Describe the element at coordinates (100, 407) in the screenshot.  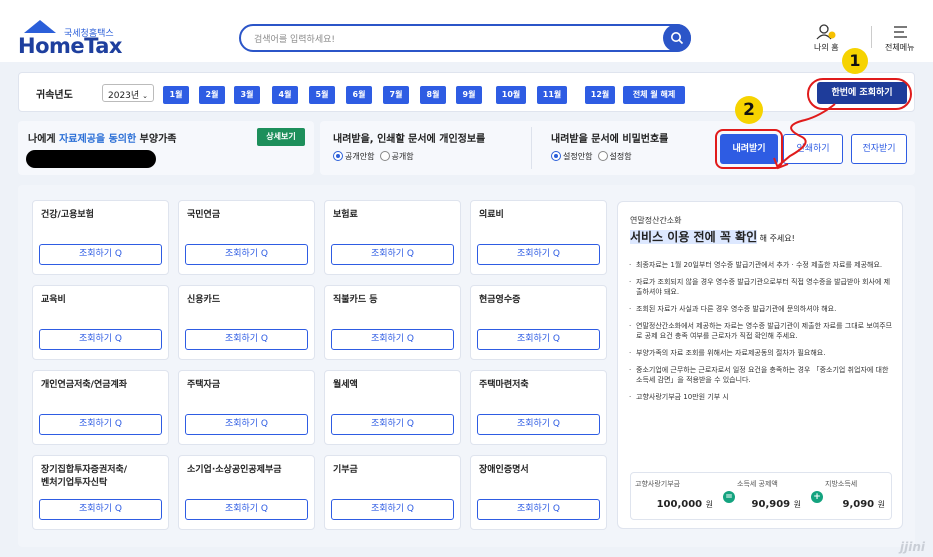
I see `category-card: 개인연금저축/연금계좌 조회하기 Q` at that location.